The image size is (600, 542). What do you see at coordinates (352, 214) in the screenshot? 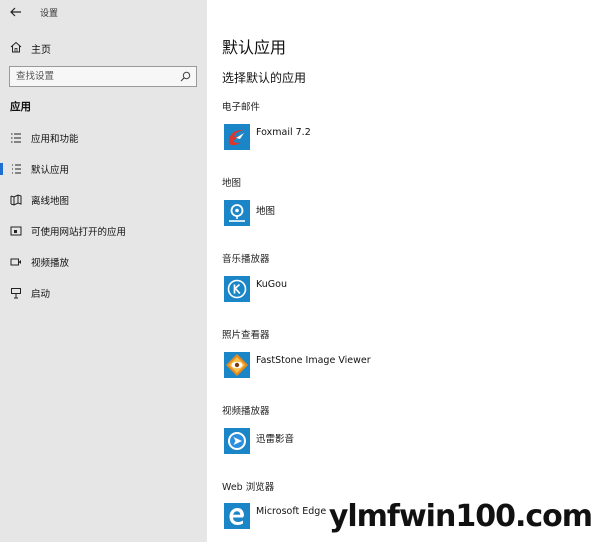
I see `default-app-maps: 地图` at bounding box center [352, 214].